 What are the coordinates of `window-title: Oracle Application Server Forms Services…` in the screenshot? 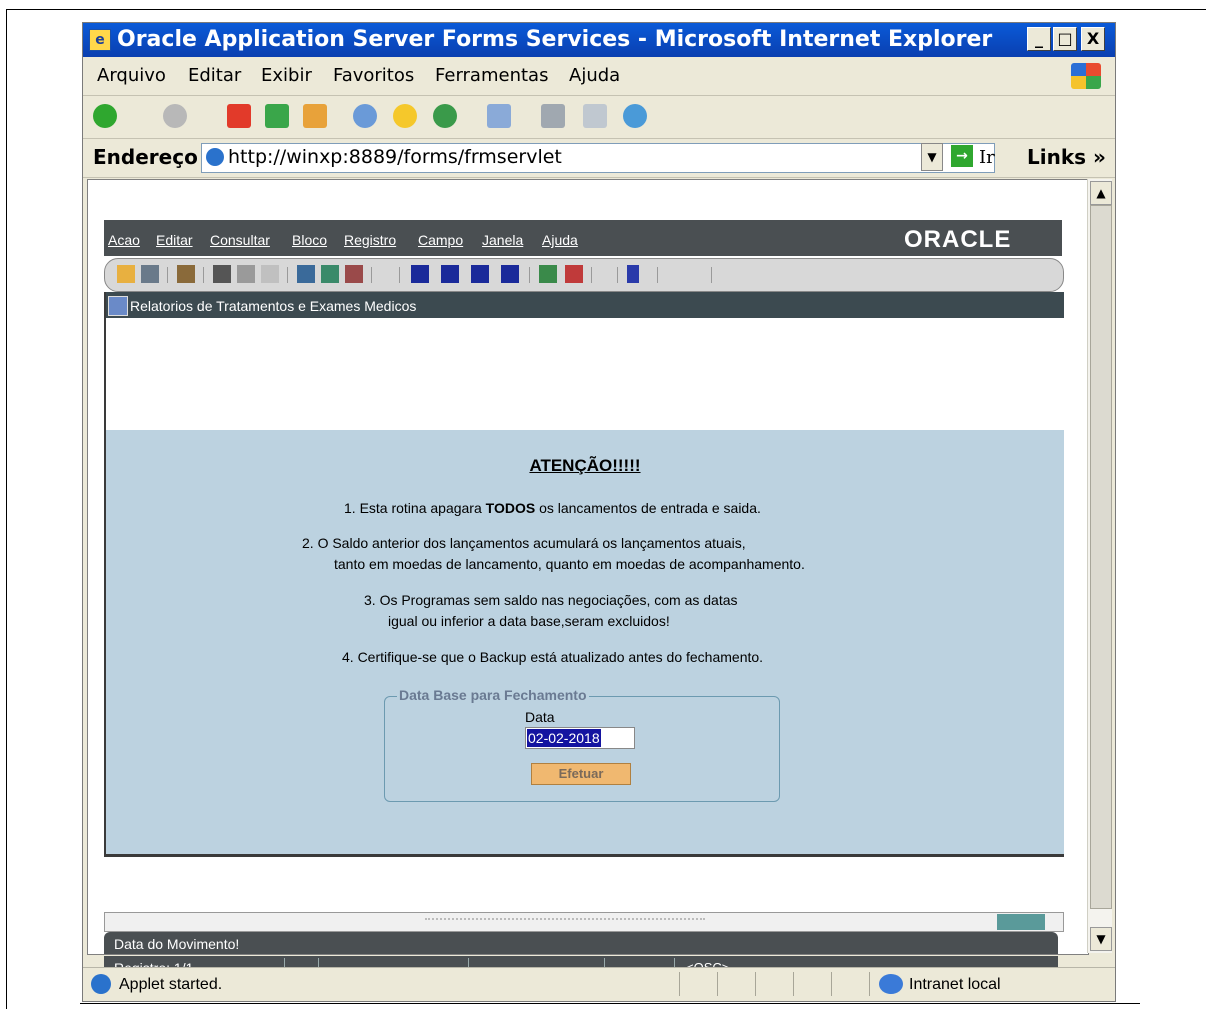 It's located at (555, 39).